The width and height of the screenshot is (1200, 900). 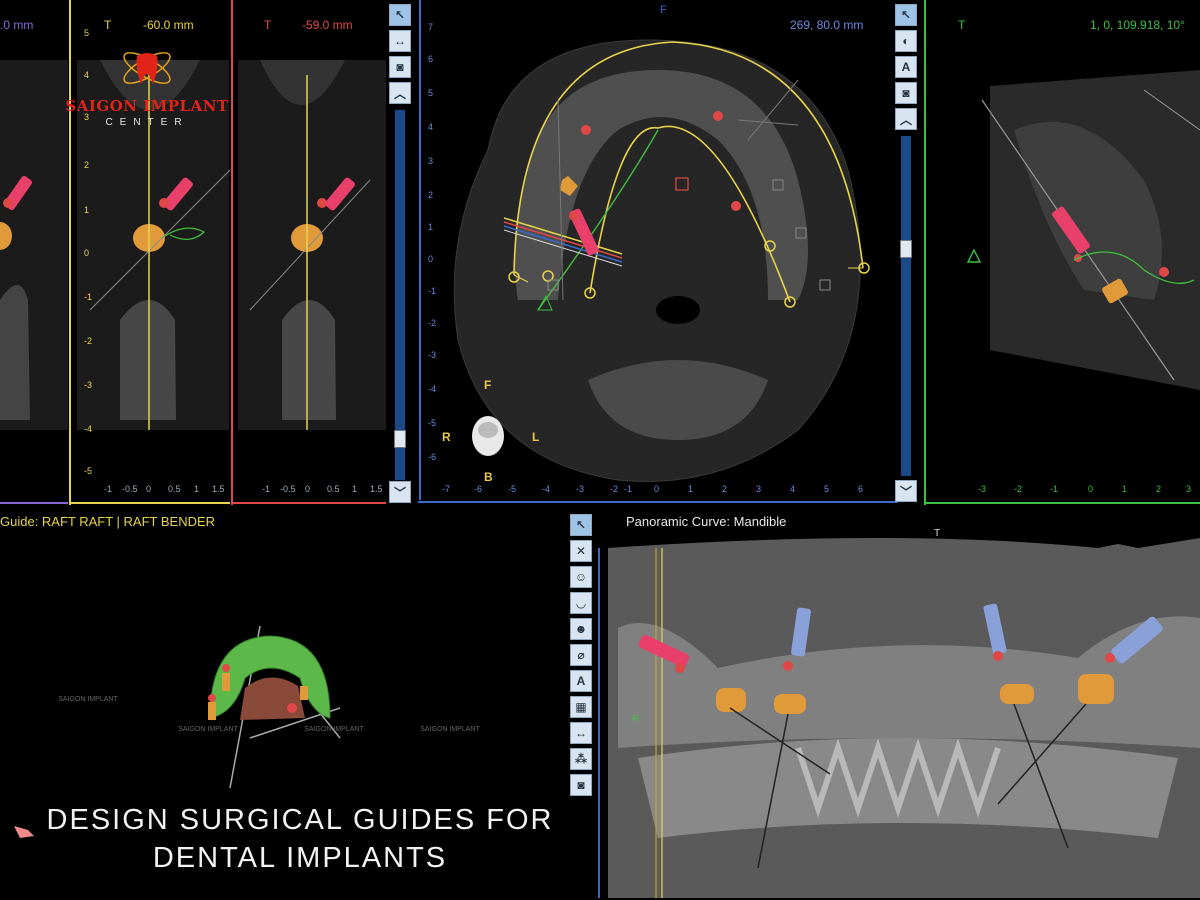 What do you see at coordinates (334, 729) in the screenshot?
I see `watermark-3-brand: SAIGON IMPLANT` at bounding box center [334, 729].